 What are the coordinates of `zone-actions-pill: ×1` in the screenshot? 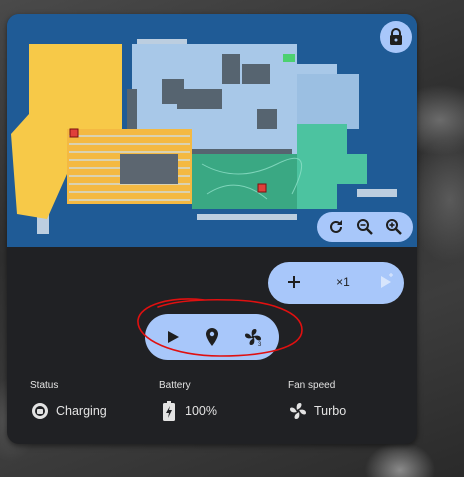 It's located at (336, 283).